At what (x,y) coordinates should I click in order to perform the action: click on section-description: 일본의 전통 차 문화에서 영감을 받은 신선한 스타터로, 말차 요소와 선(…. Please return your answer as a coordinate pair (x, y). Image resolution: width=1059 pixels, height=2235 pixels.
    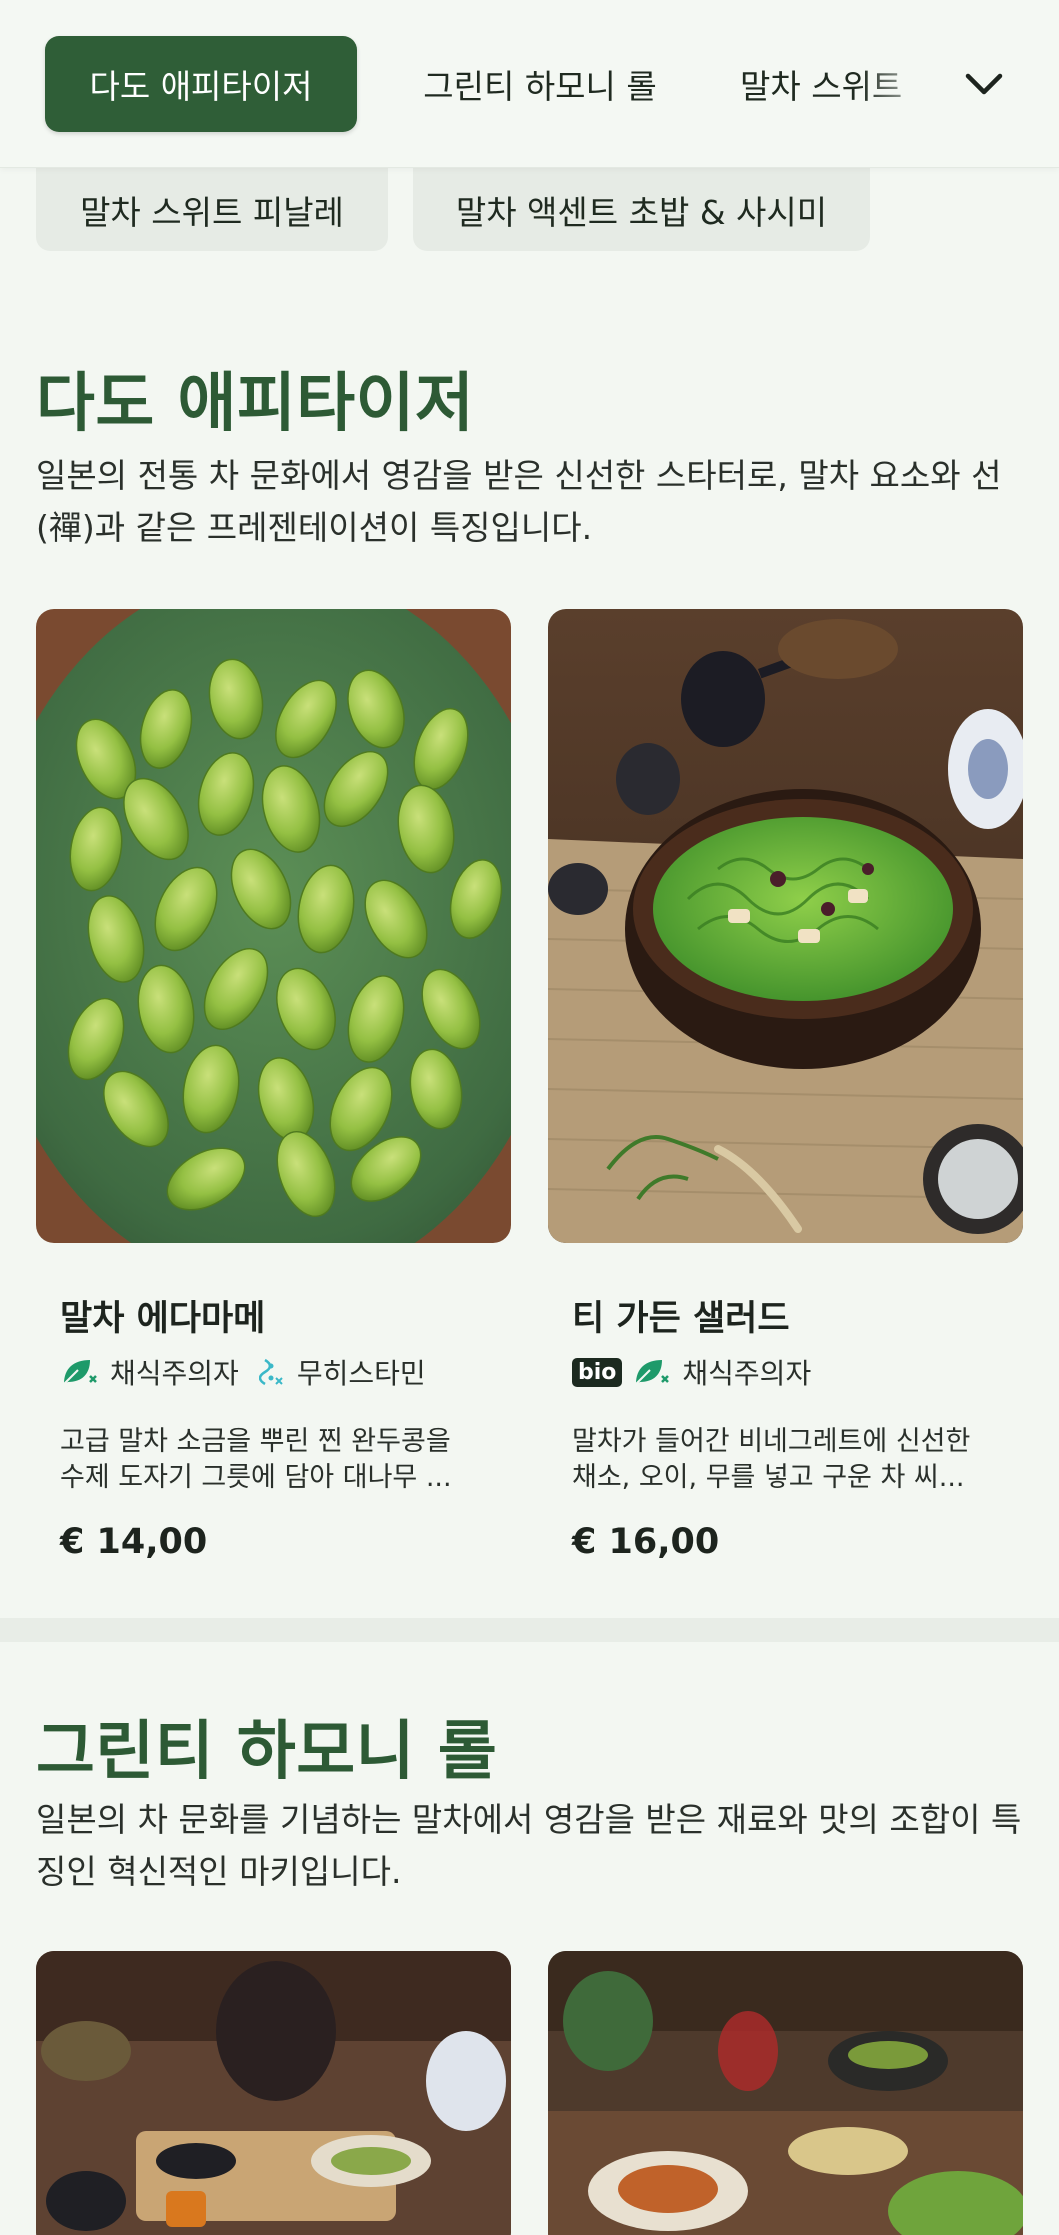
    Looking at the image, I should click on (519, 501).